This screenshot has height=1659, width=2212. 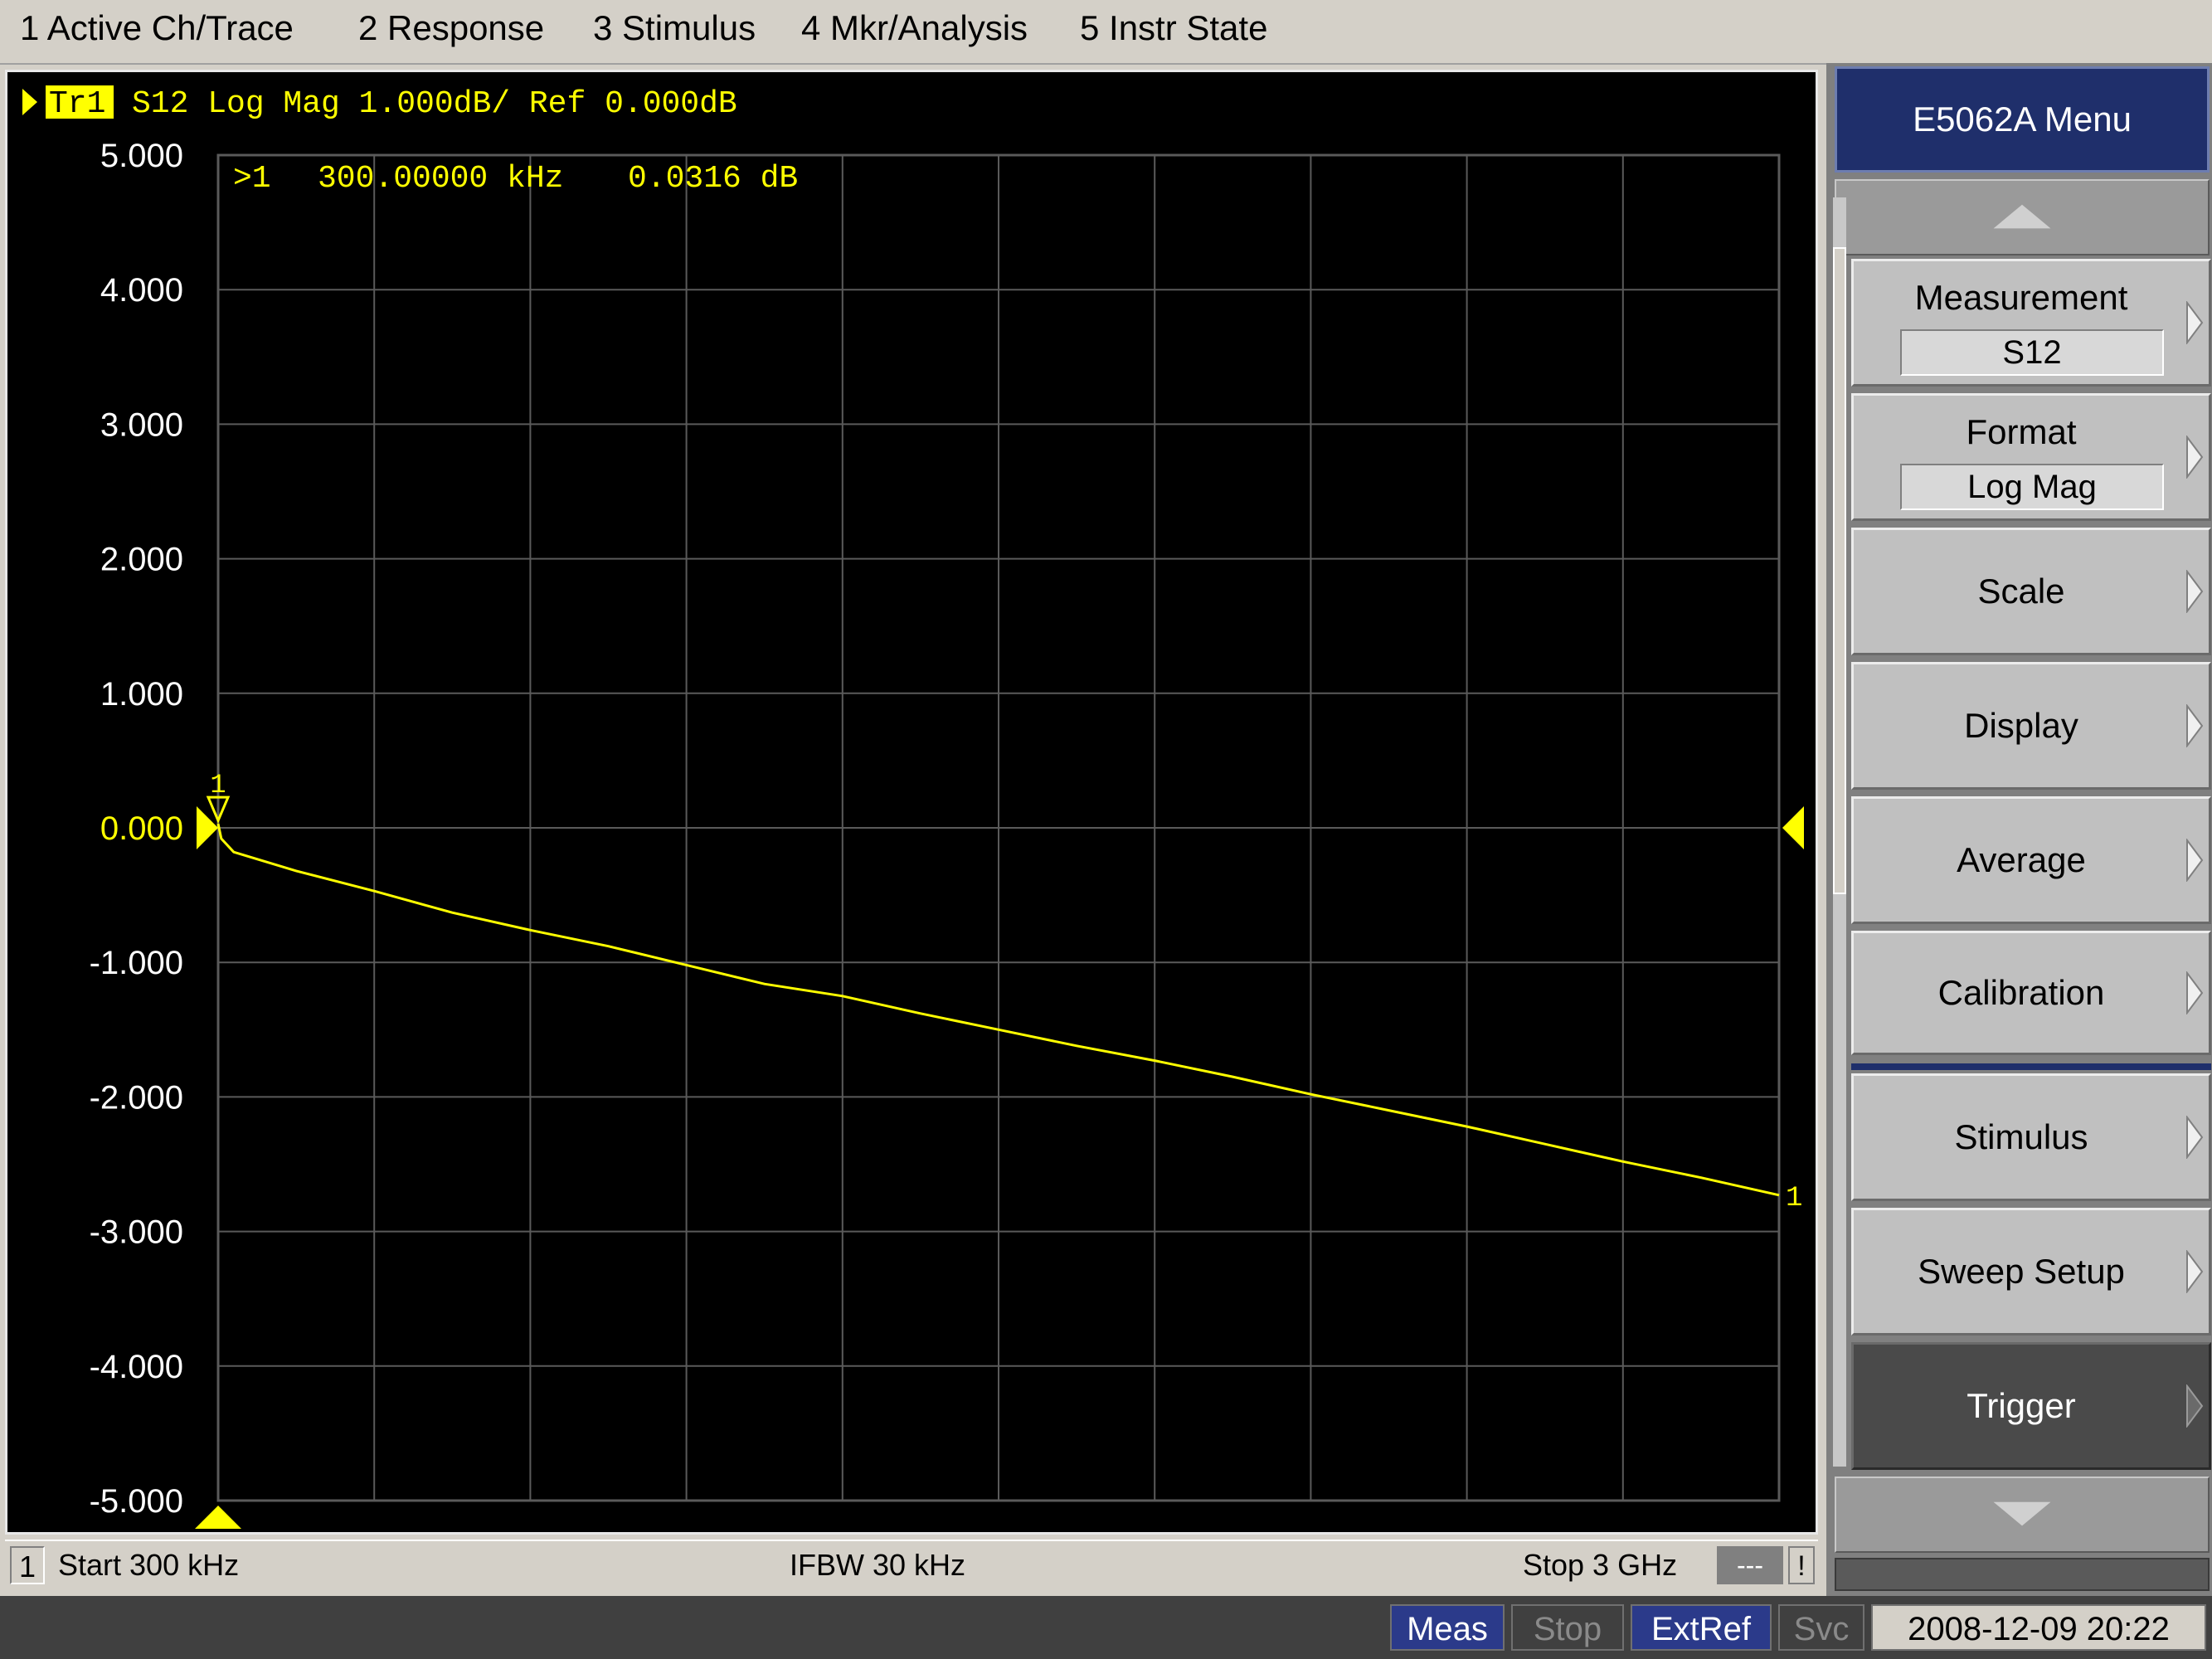 I want to click on softkey-trigger: Trigger, so click(x=2031, y=1406).